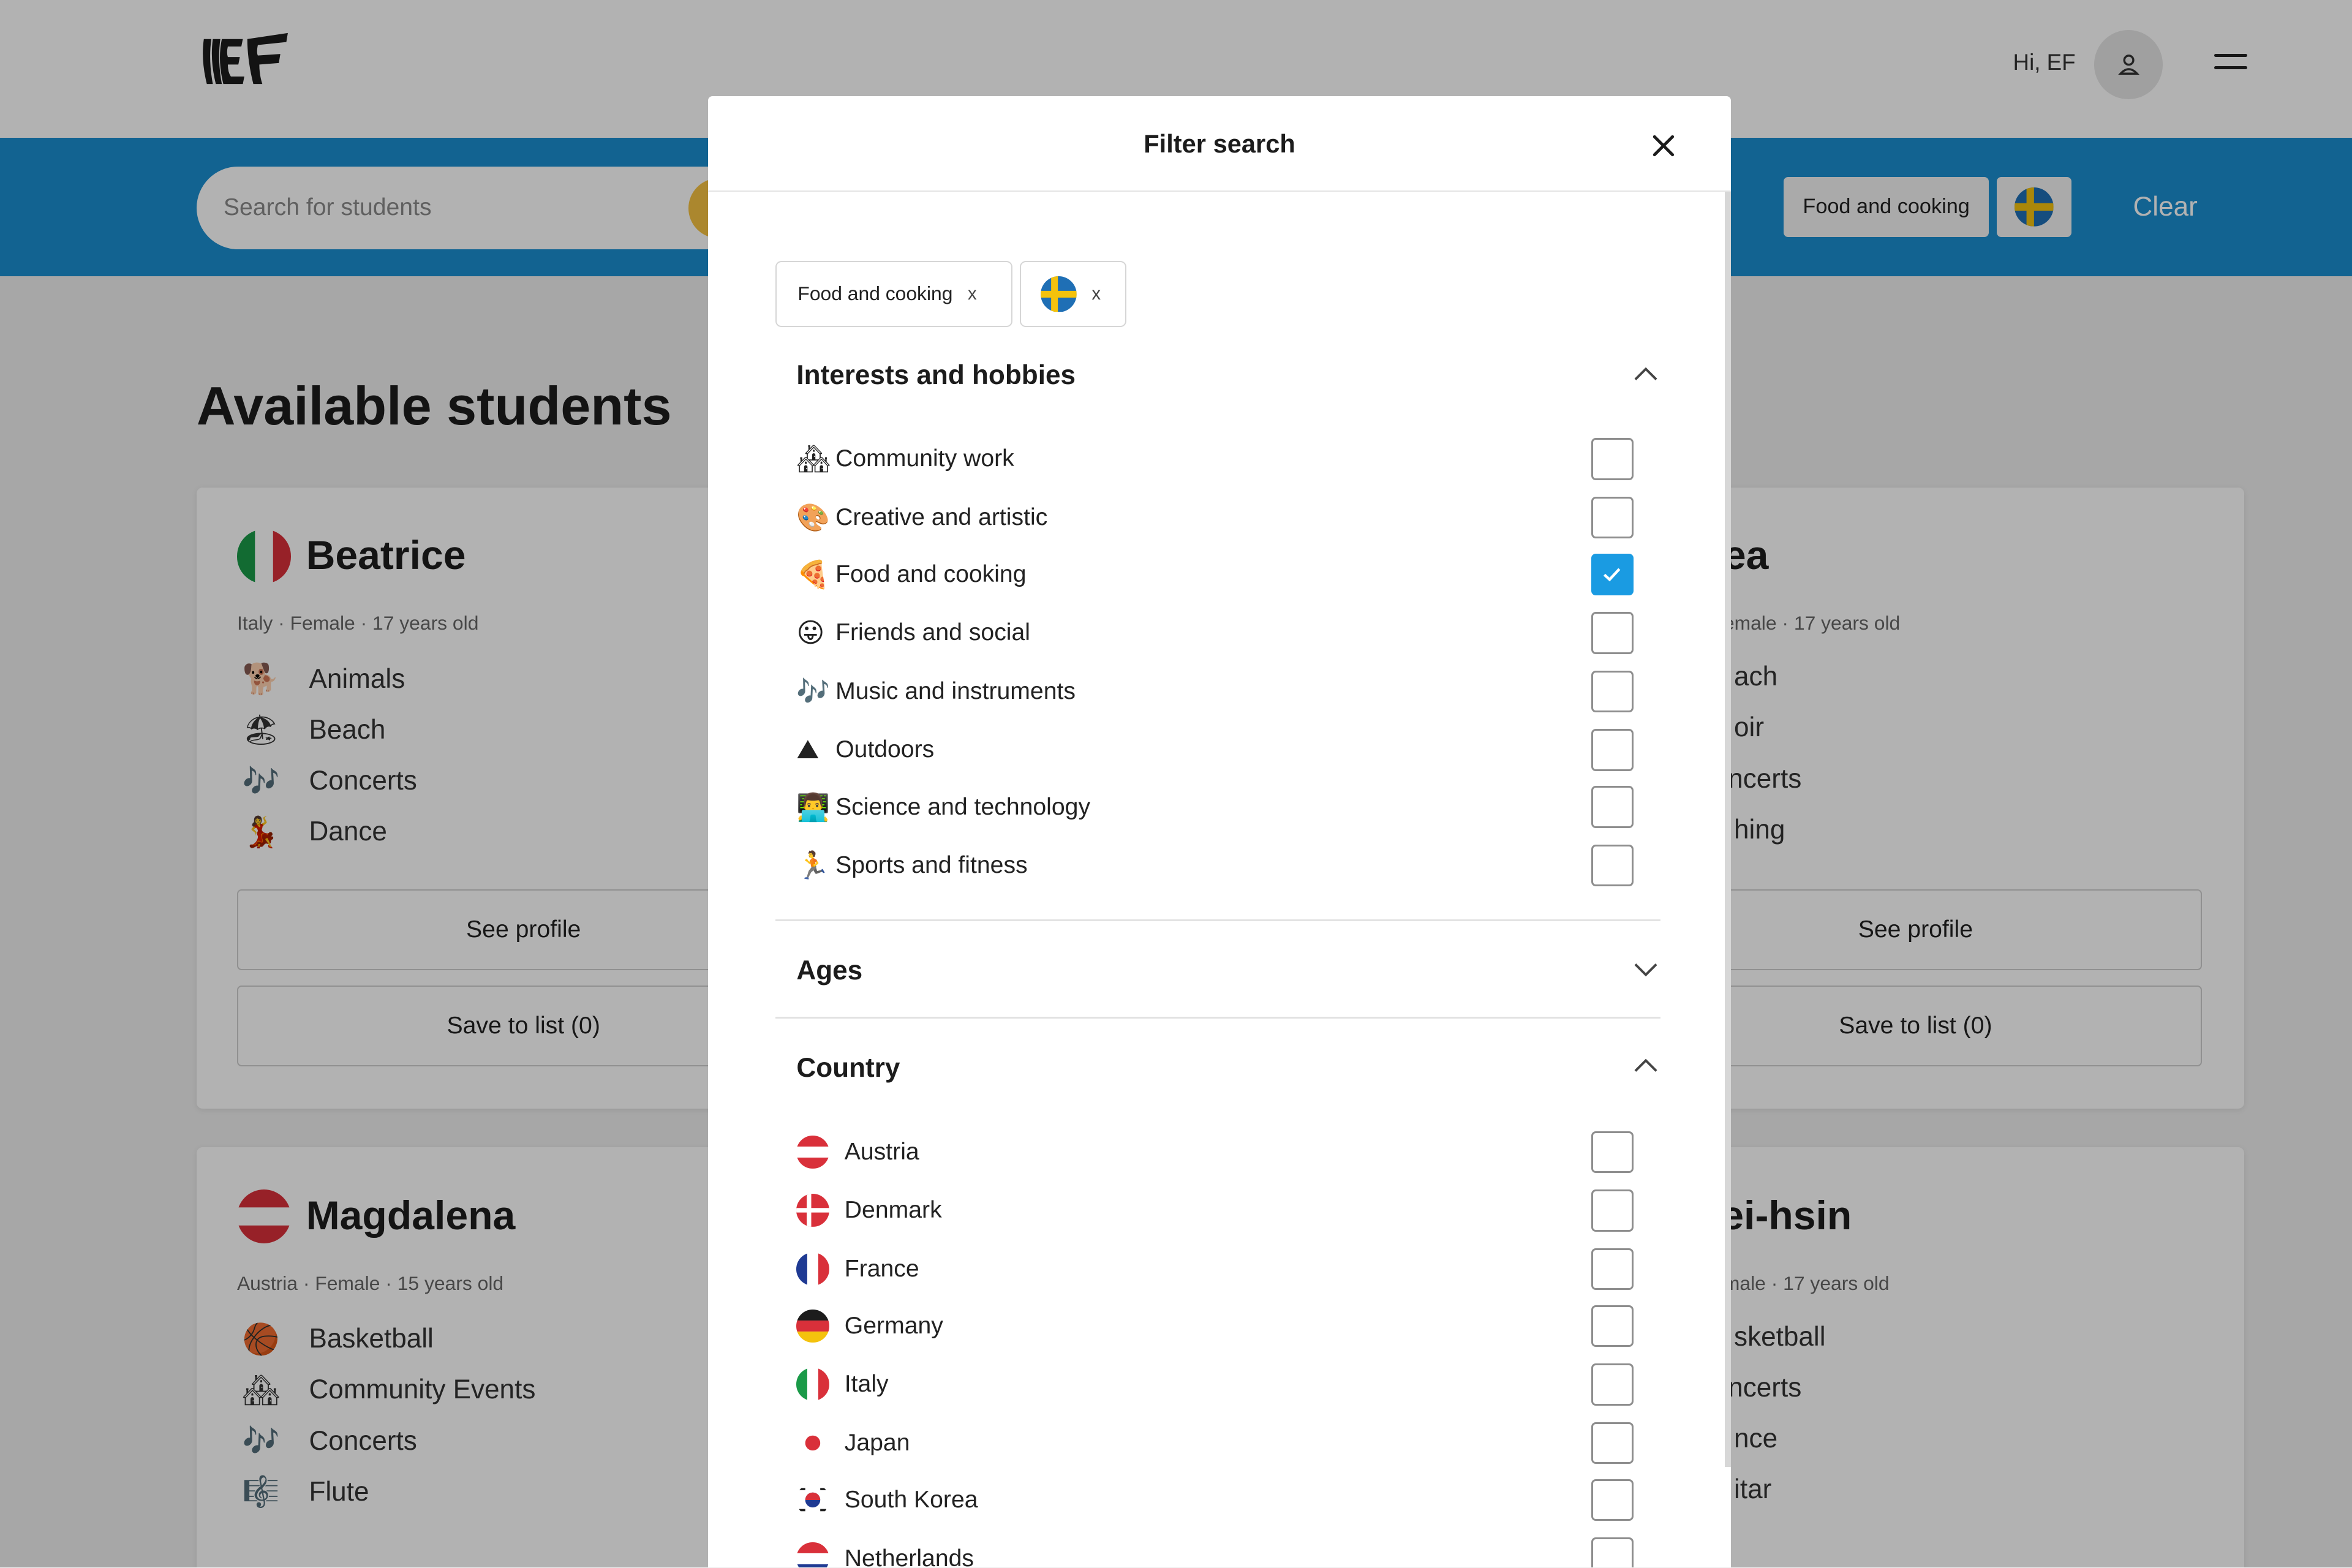 Image resolution: width=2352 pixels, height=1568 pixels. I want to click on country-option-austria: Austria, so click(1216, 1151).